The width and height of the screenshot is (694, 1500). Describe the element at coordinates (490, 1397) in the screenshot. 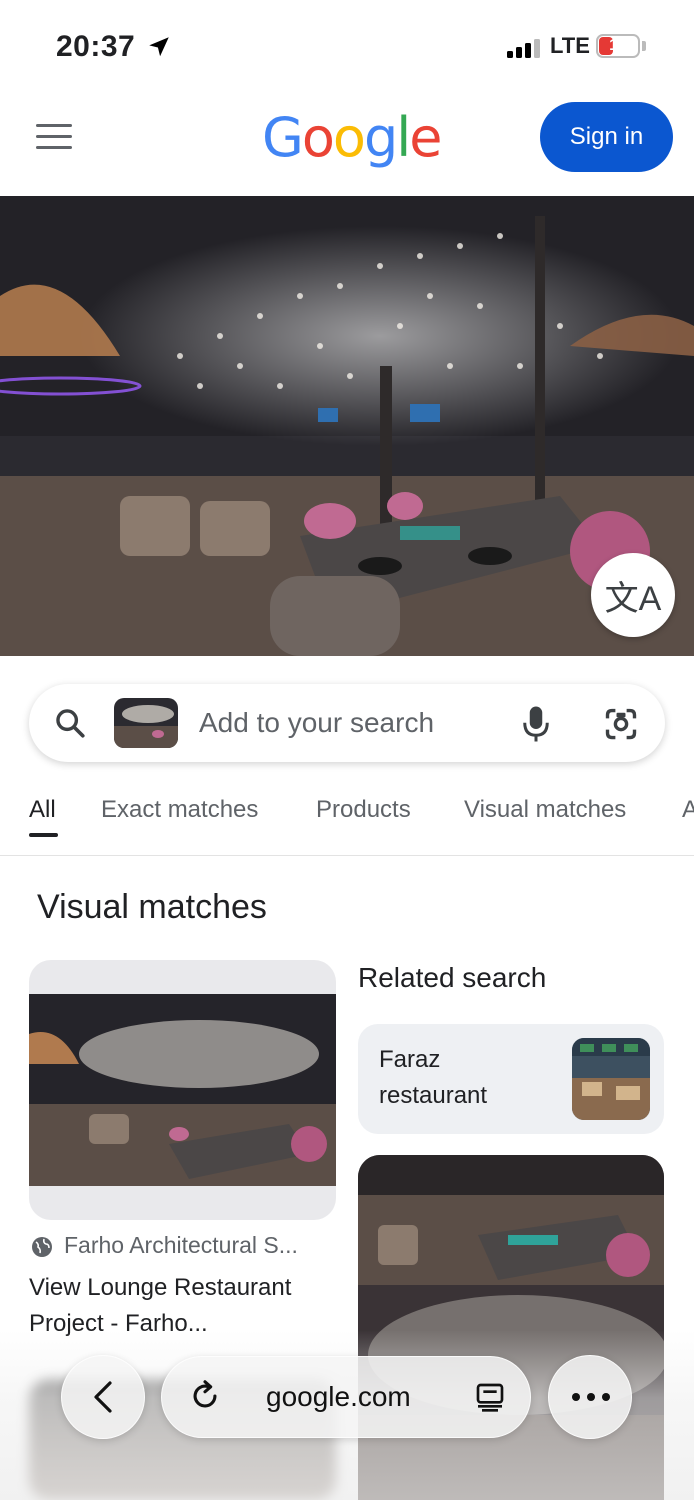

I see `reader-mode-icon` at that location.